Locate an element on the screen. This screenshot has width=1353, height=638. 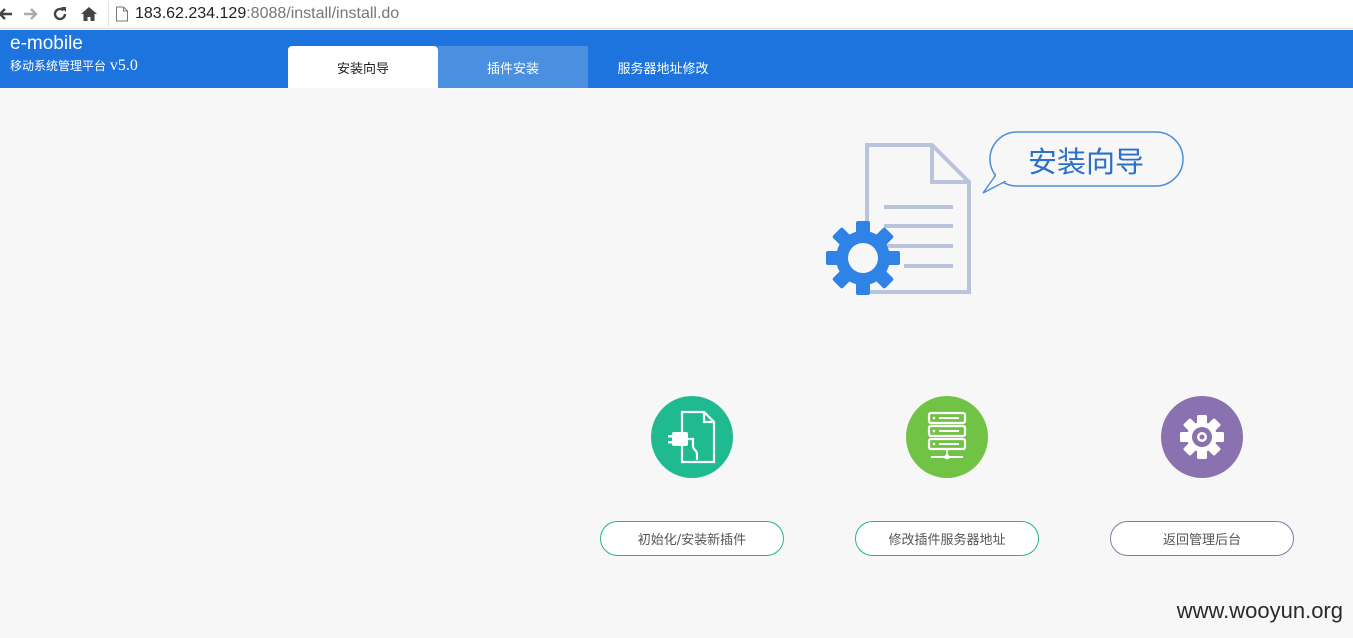
app-header: e-mobile 移动系统管理平台 v5.0 安装向导 插件安装 服务器地址修改 is located at coordinates (676, 59).